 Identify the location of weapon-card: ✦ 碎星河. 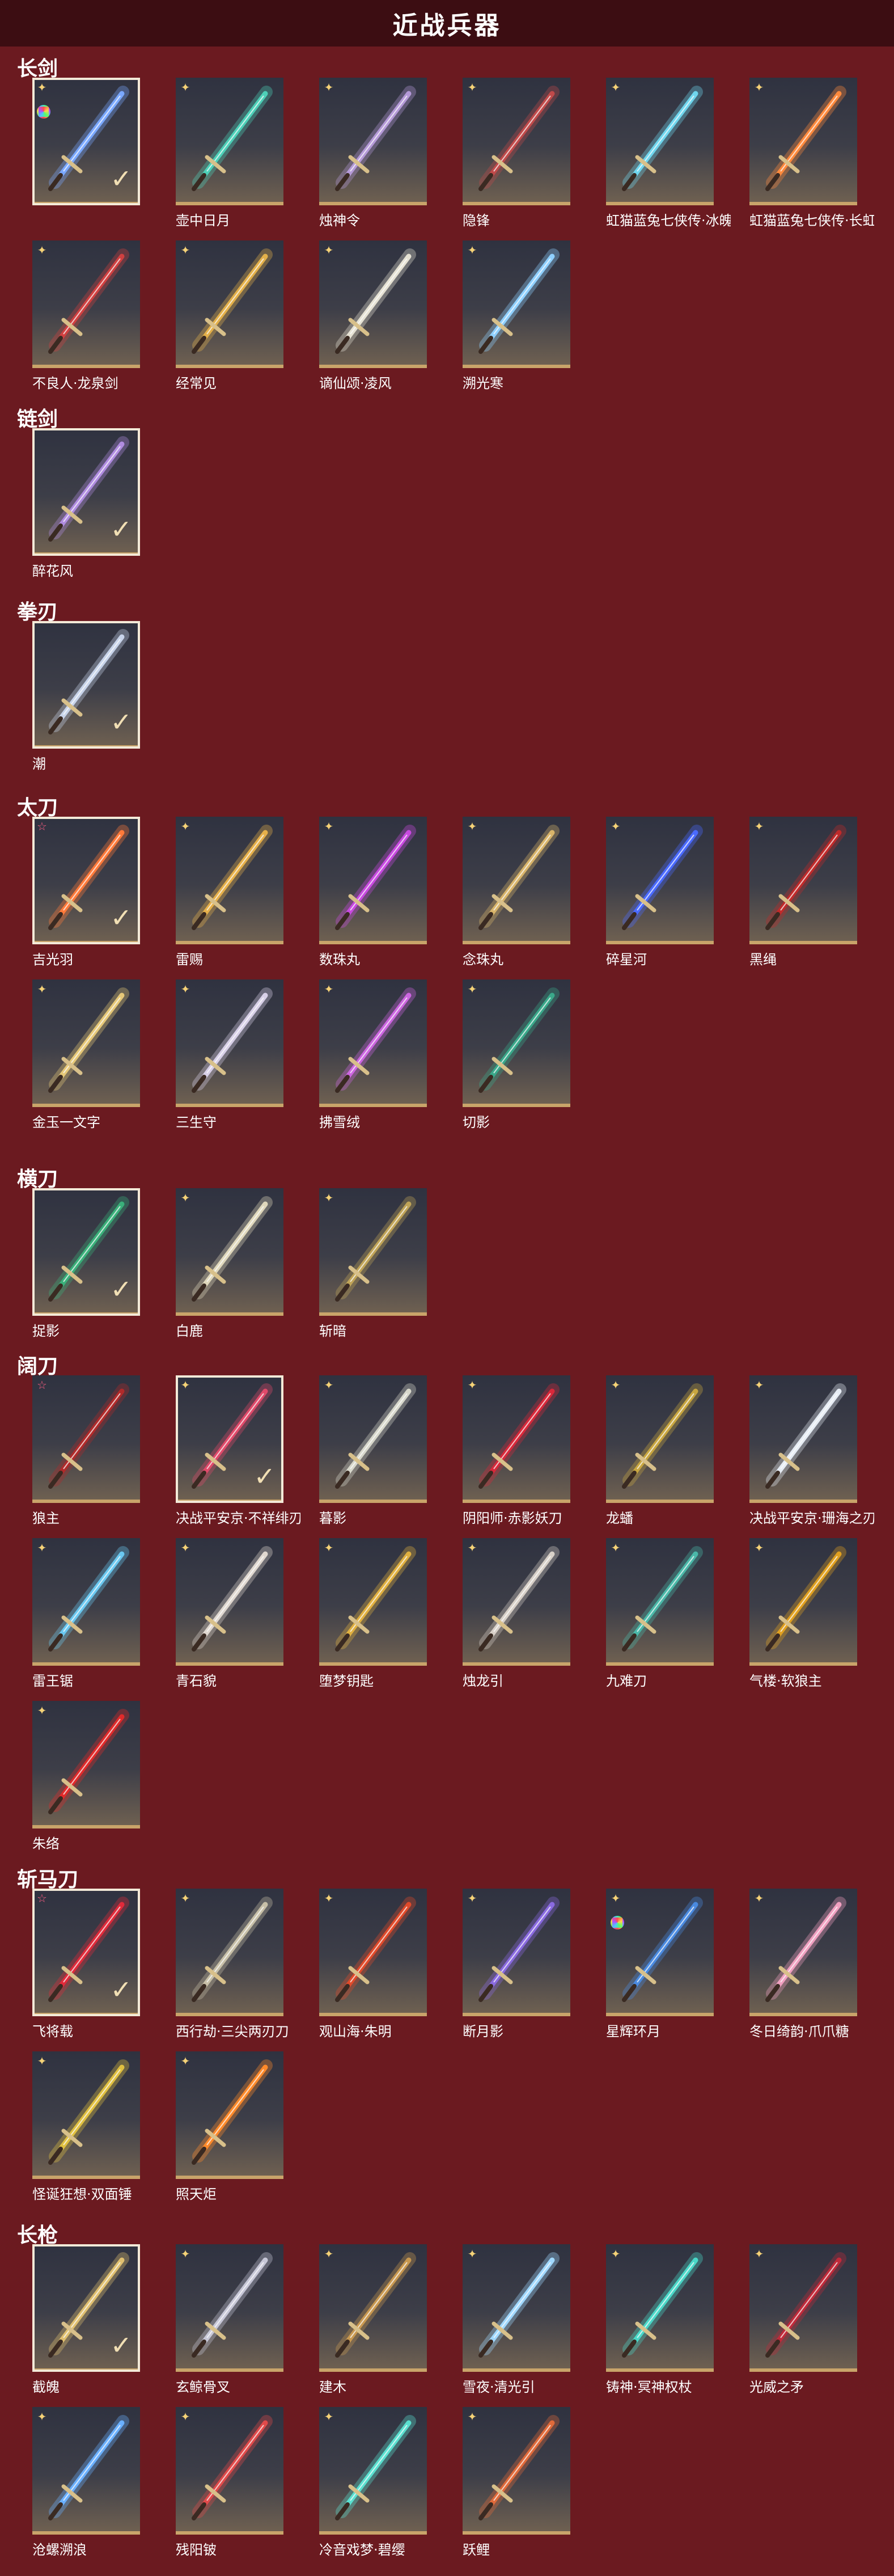
(660, 892).